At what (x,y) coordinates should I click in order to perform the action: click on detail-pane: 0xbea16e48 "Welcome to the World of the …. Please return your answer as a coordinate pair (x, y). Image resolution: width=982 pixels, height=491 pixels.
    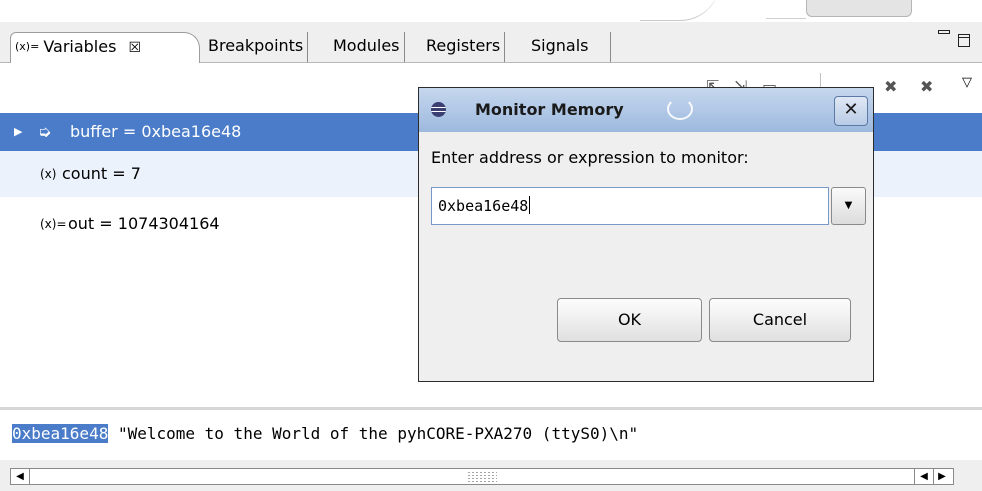
    Looking at the image, I should click on (491, 435).